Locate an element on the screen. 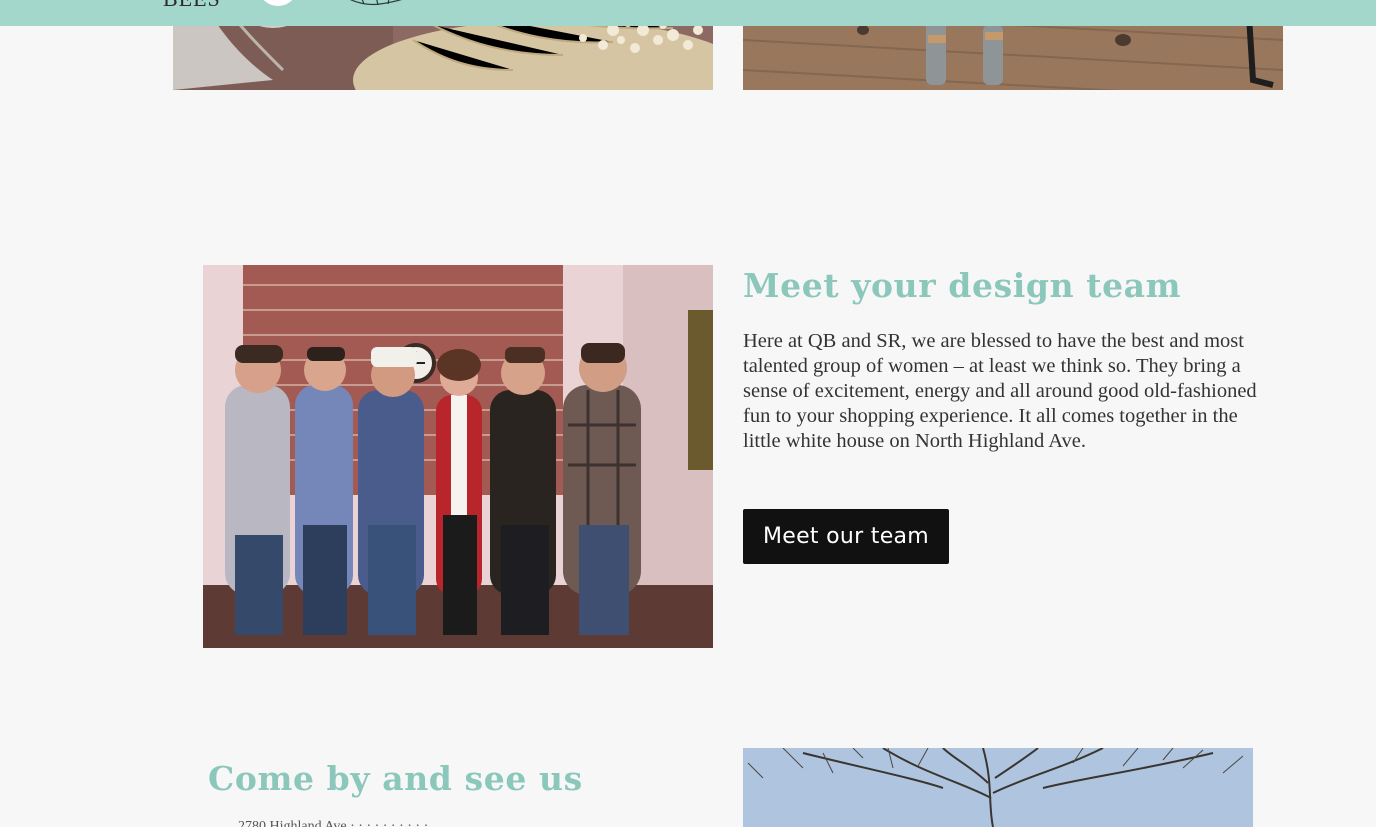 The height and width of the screenshot is (827, 1376). site-header: BEES is located at coordinates (688, 13).